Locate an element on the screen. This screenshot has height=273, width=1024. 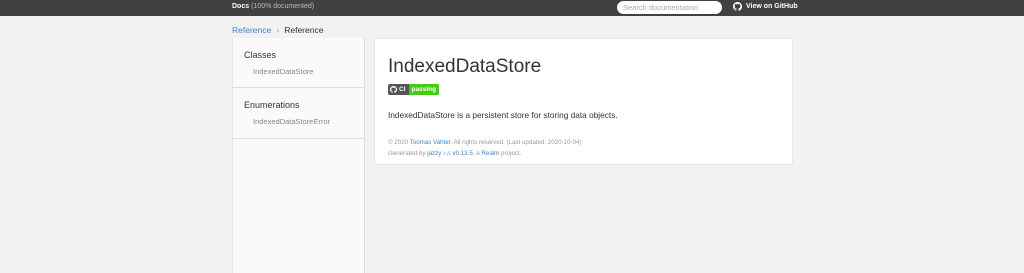
badge-status: passing is located at coordinates (424, 89).